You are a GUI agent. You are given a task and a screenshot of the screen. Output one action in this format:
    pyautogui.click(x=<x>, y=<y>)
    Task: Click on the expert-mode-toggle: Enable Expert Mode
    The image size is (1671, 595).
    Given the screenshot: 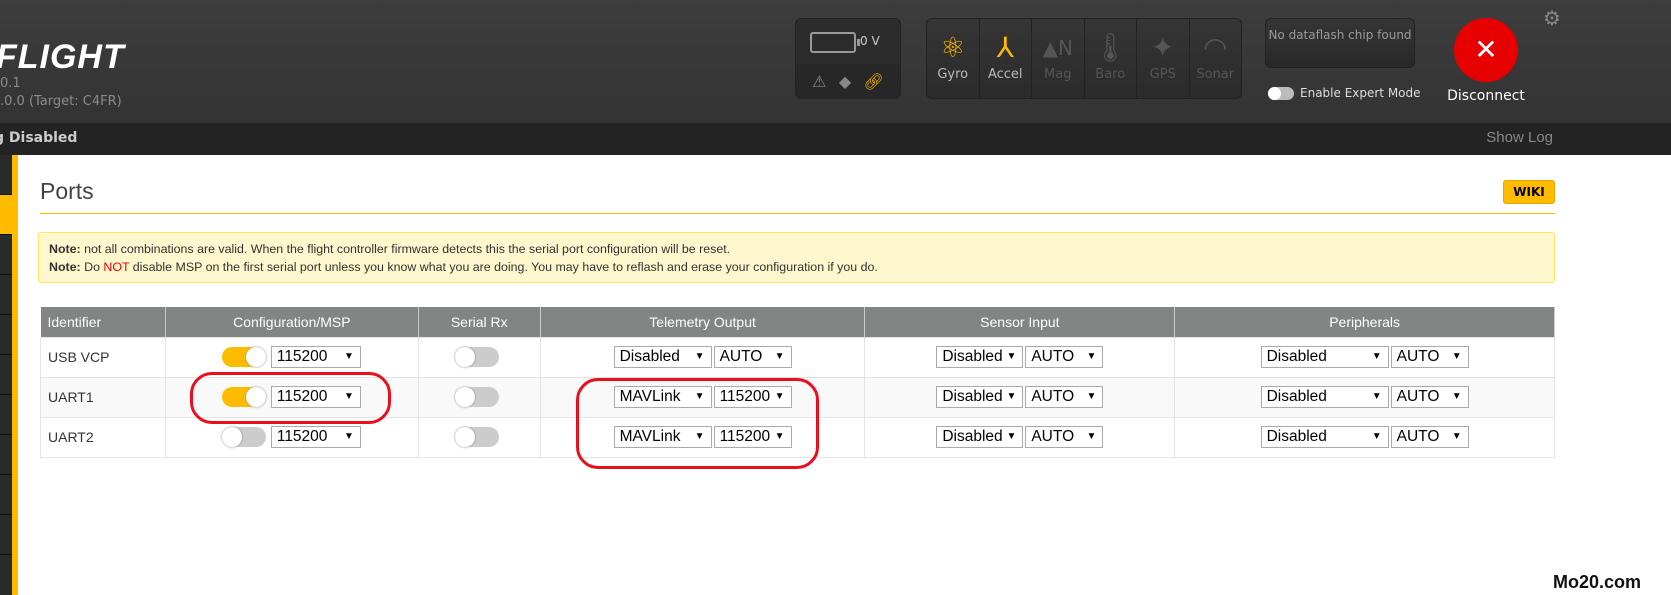 What is the action you would take?
    pyautogui.click(x=1344, y=93)
    